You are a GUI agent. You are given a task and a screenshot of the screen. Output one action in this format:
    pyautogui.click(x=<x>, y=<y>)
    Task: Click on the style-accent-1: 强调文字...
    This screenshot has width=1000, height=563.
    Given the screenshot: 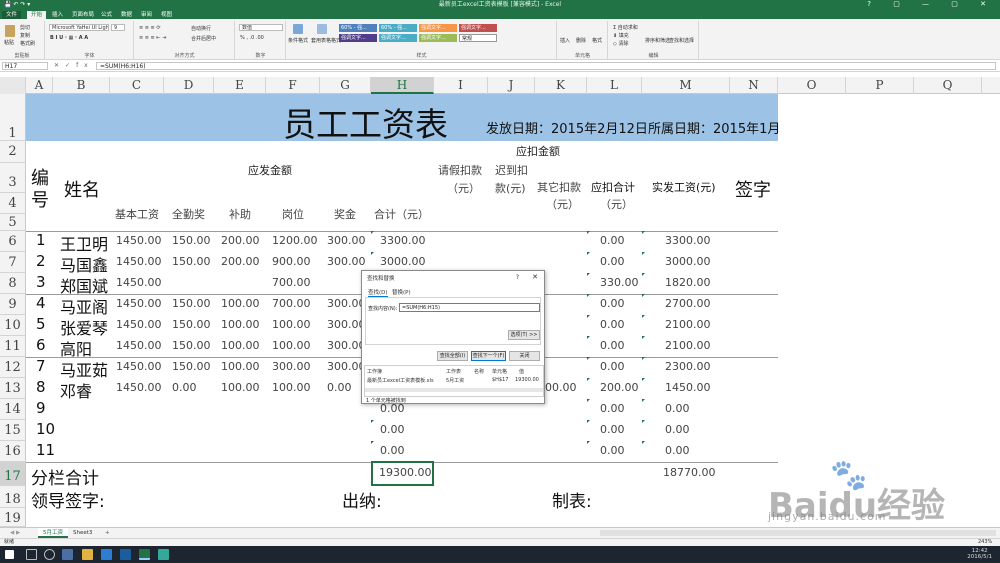 What is the action you would take?
    pyautogui.click(x=358, y=38)
    